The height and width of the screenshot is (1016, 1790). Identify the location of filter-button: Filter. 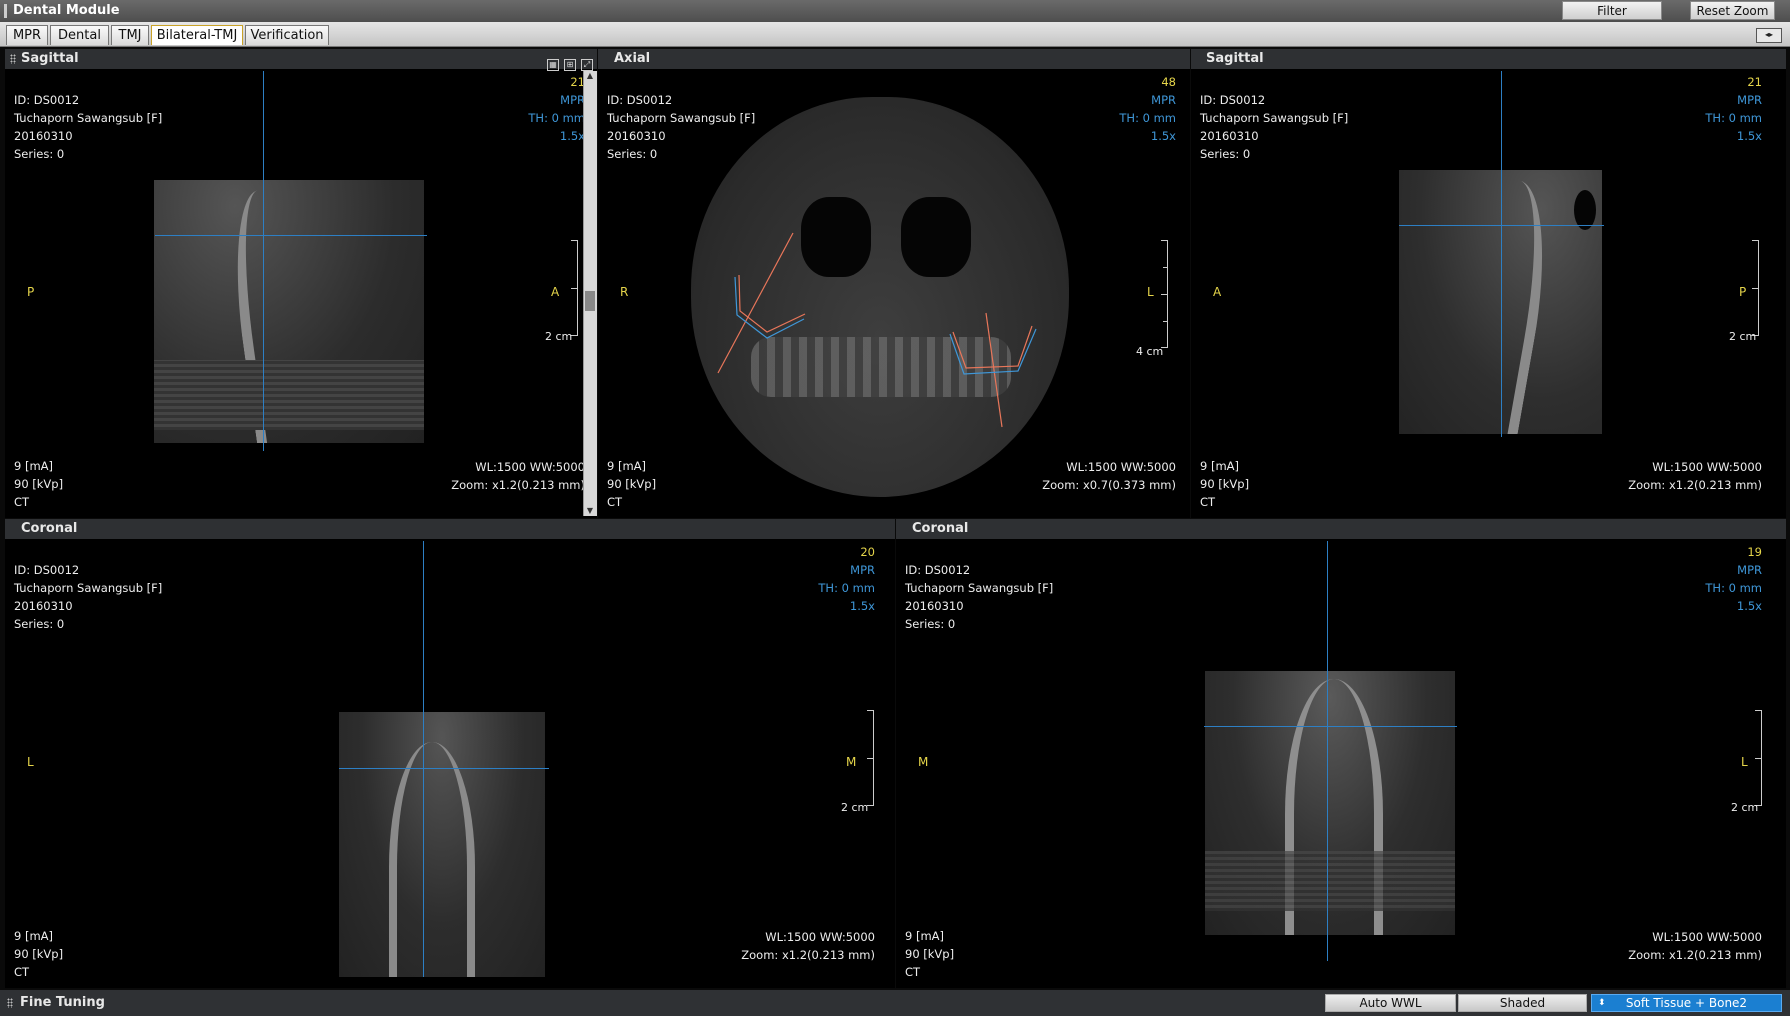
(1612, 10).